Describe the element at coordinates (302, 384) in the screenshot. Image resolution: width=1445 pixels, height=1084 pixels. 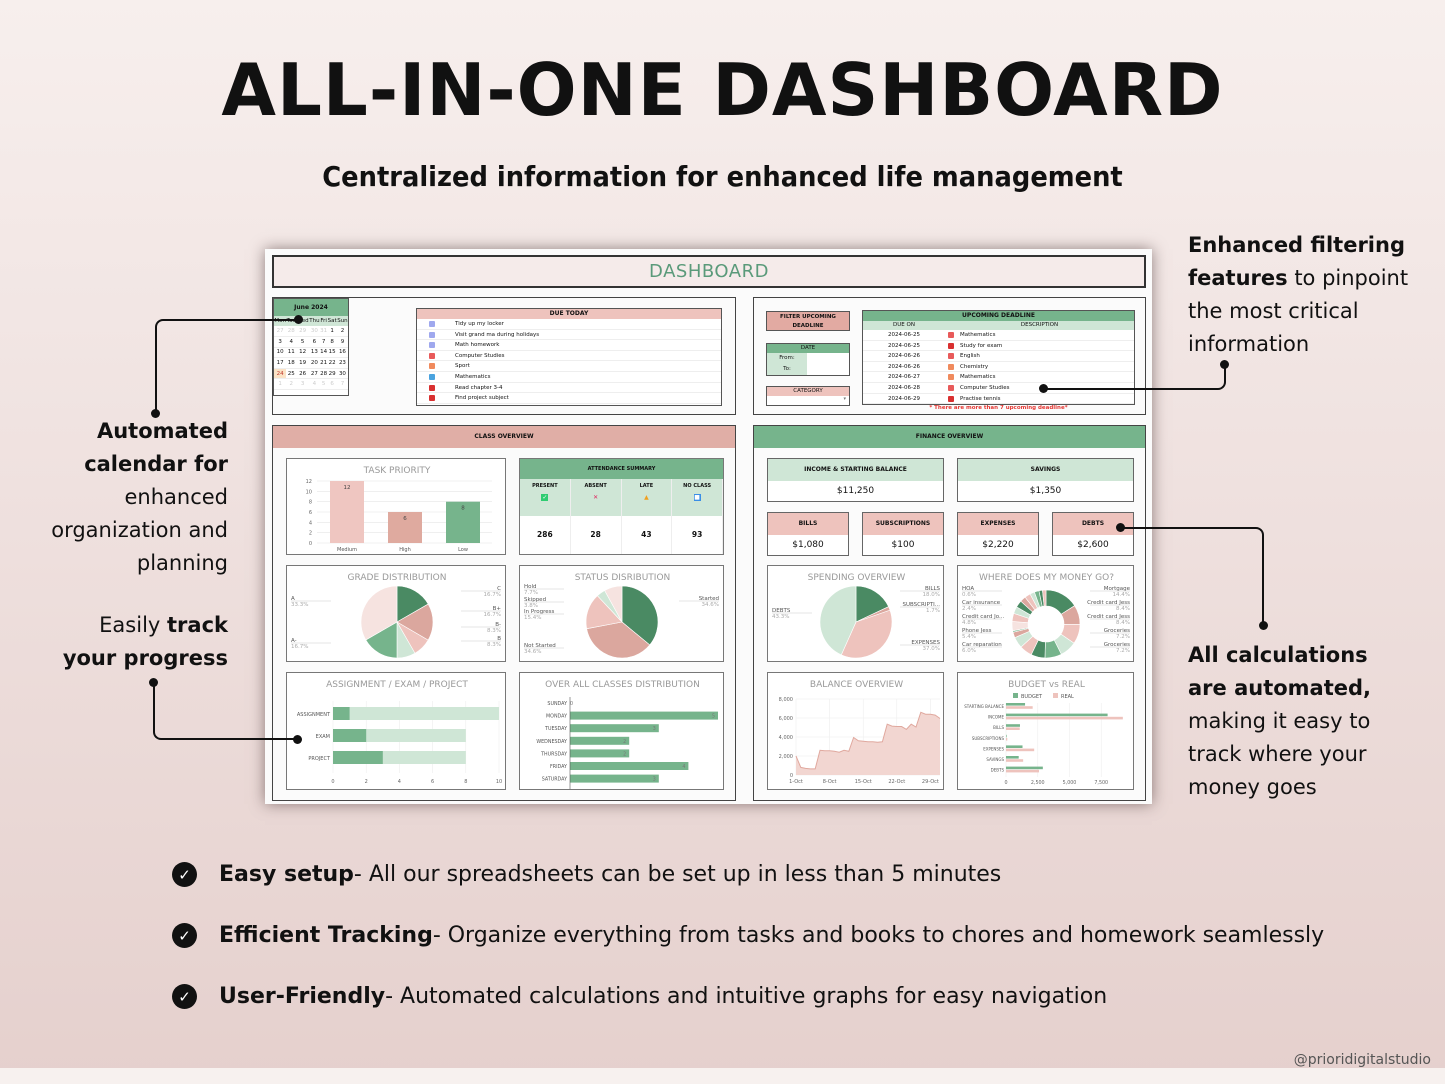
I see `calendar-day: 3` at that location.